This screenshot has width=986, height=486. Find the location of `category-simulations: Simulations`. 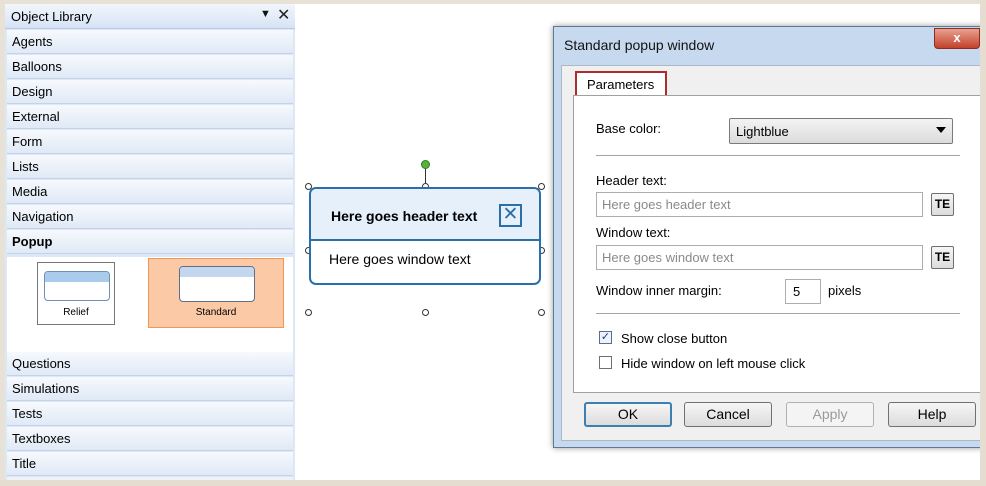

category-simulations: Simulations is located at coordinates (150, 389).